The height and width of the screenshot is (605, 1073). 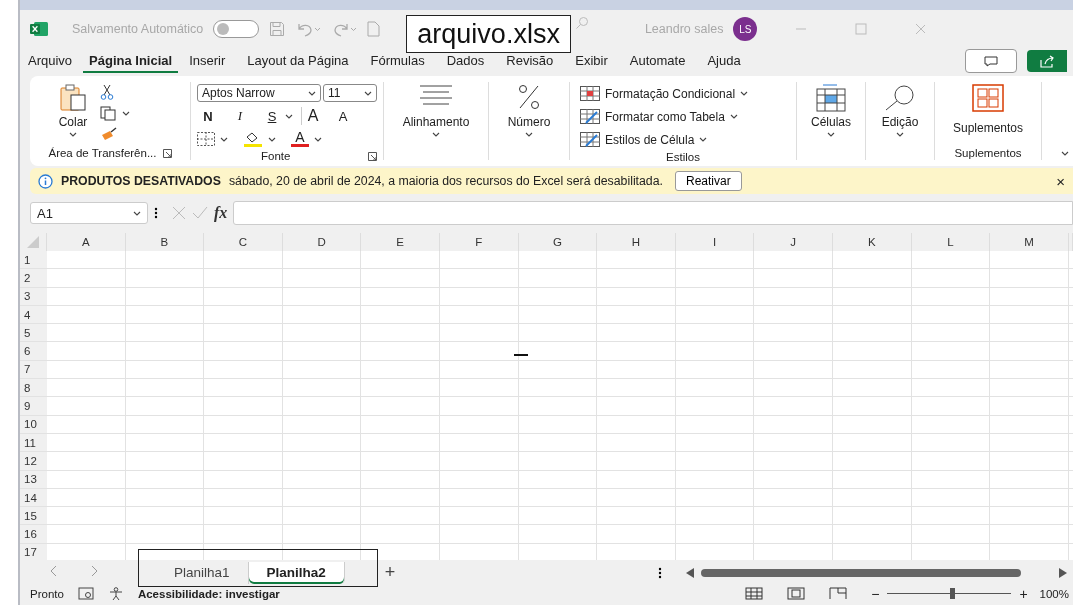 What do you see at coordinates (657, 61) in the screenshot?
I see `menu-tab: Automate` at bounding box center [657, 61].